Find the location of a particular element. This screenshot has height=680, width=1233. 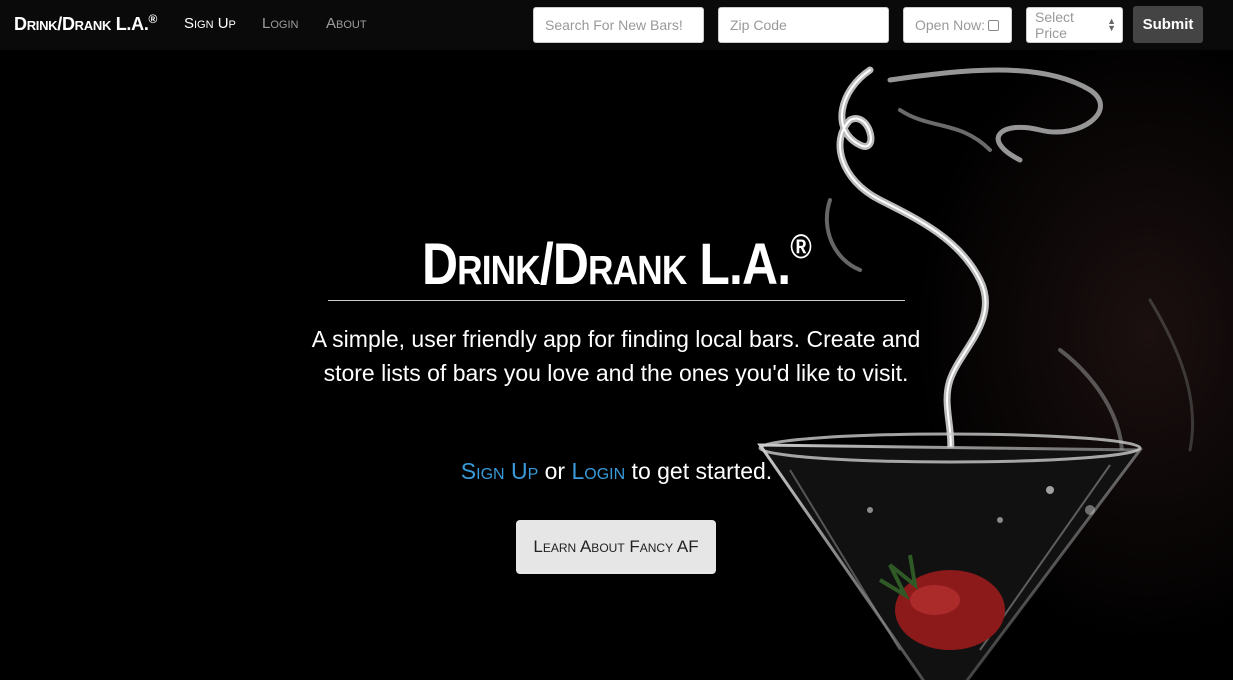

hero-title-text: Drink/Drank L.A. is located at coordinates (606, 264).